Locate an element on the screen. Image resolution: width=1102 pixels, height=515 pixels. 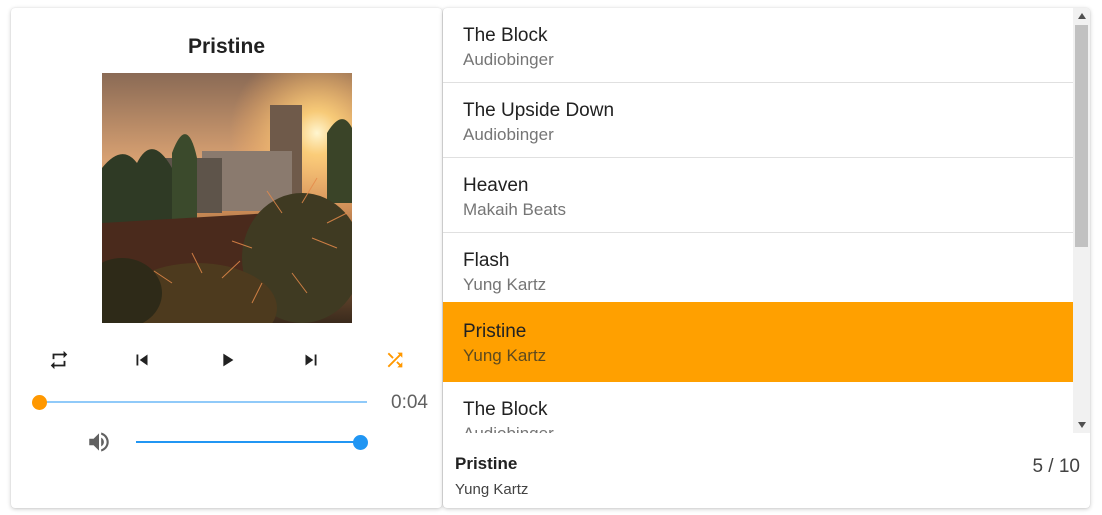
skip-next-icon is located at coordinates (311, 360).